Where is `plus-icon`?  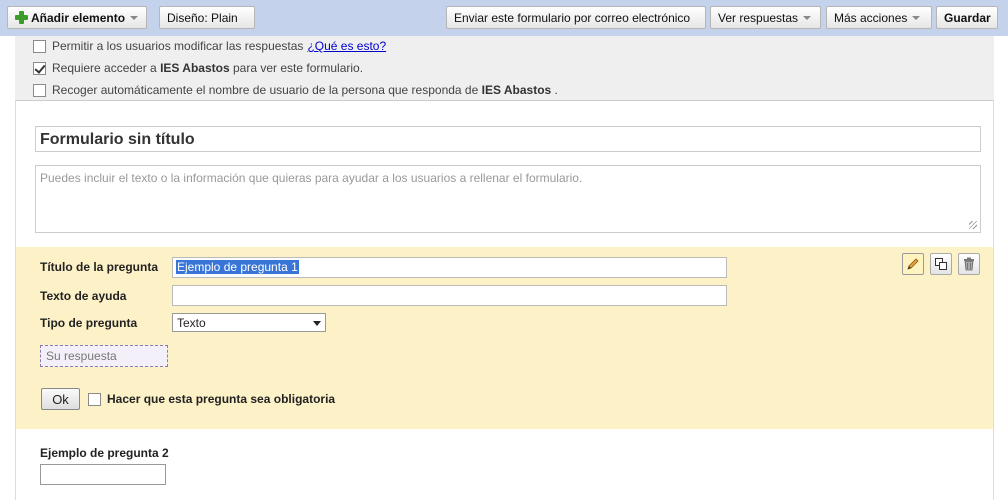 plus-icon is located at coordinates (21, 17).